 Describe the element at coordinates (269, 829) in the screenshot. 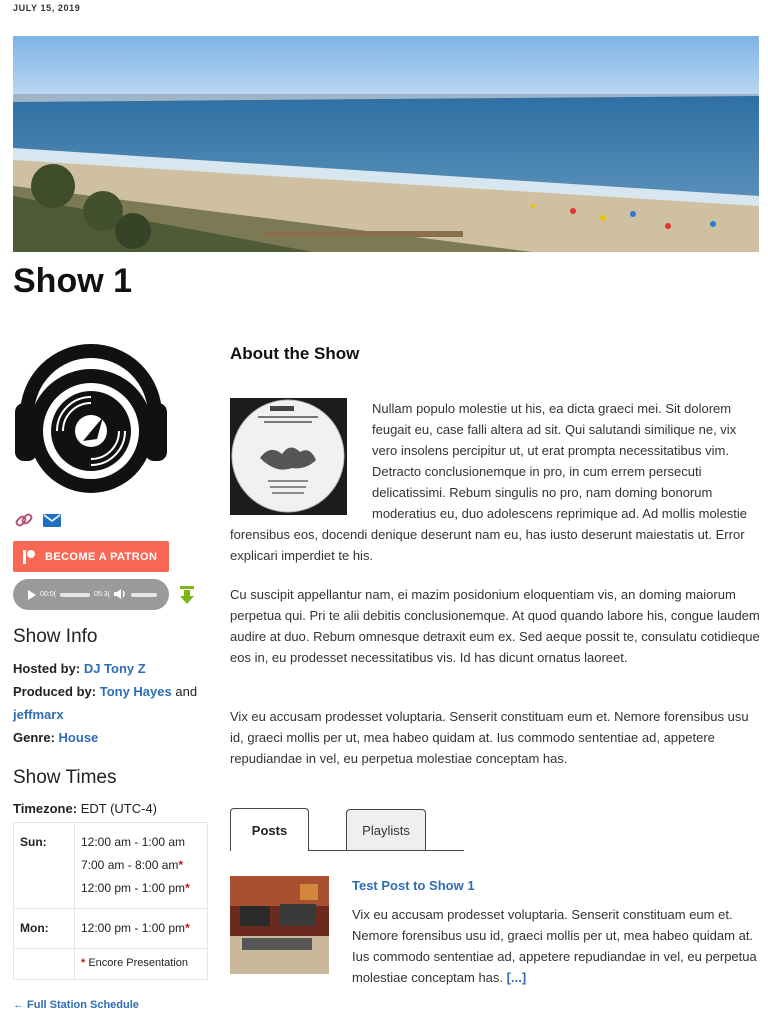

I see `tab-posts: Posts` at that location.